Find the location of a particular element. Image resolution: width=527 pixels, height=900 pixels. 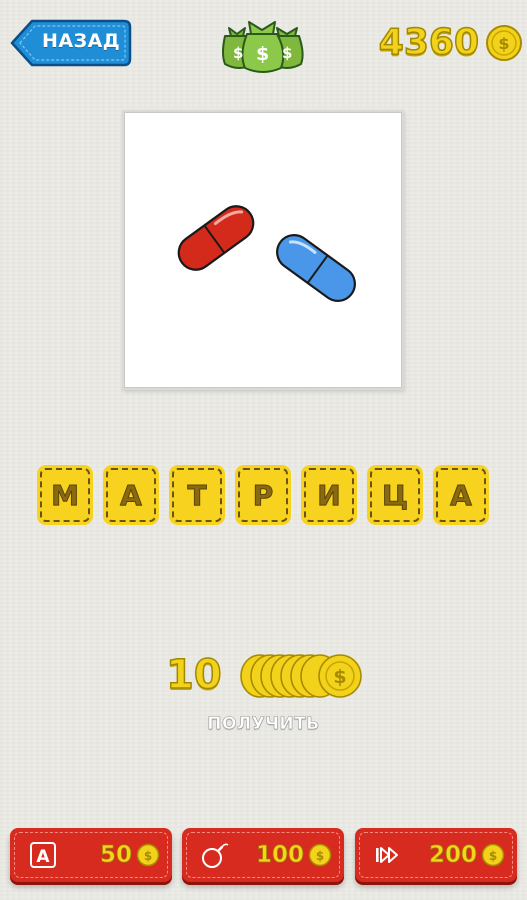

get-reward-label: ПОЛУЧИТЬ is located at coordinates (263, 724).